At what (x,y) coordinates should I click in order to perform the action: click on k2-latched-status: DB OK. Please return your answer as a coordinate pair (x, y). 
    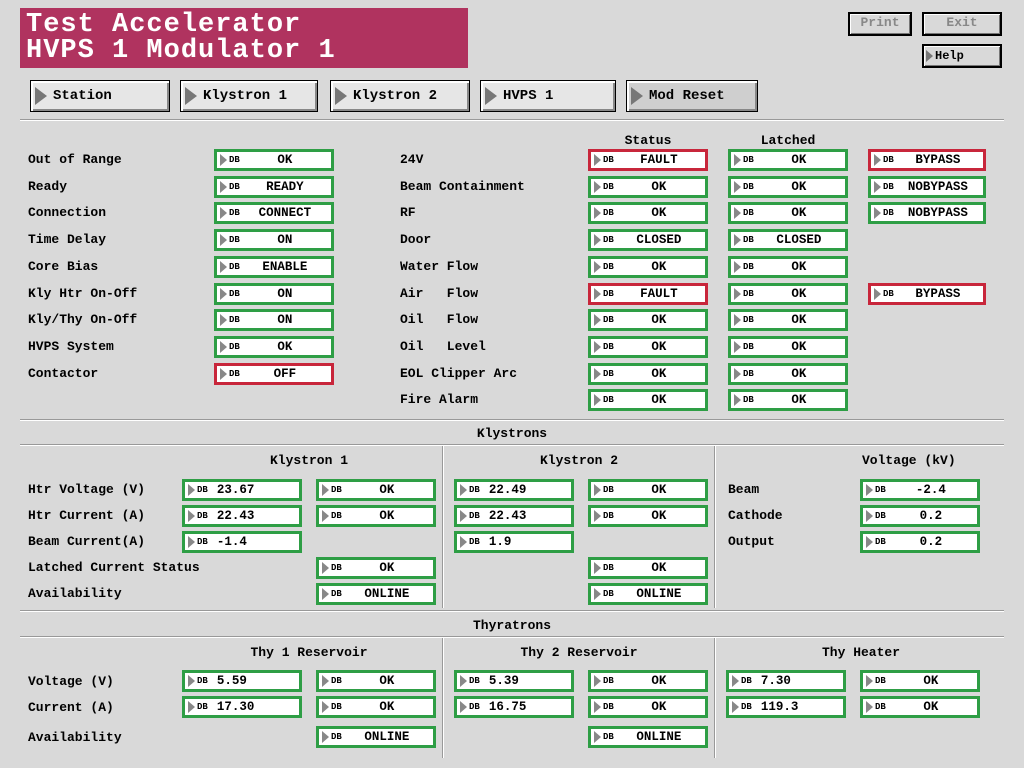
    Looking at the image, I should click on (648, 568).